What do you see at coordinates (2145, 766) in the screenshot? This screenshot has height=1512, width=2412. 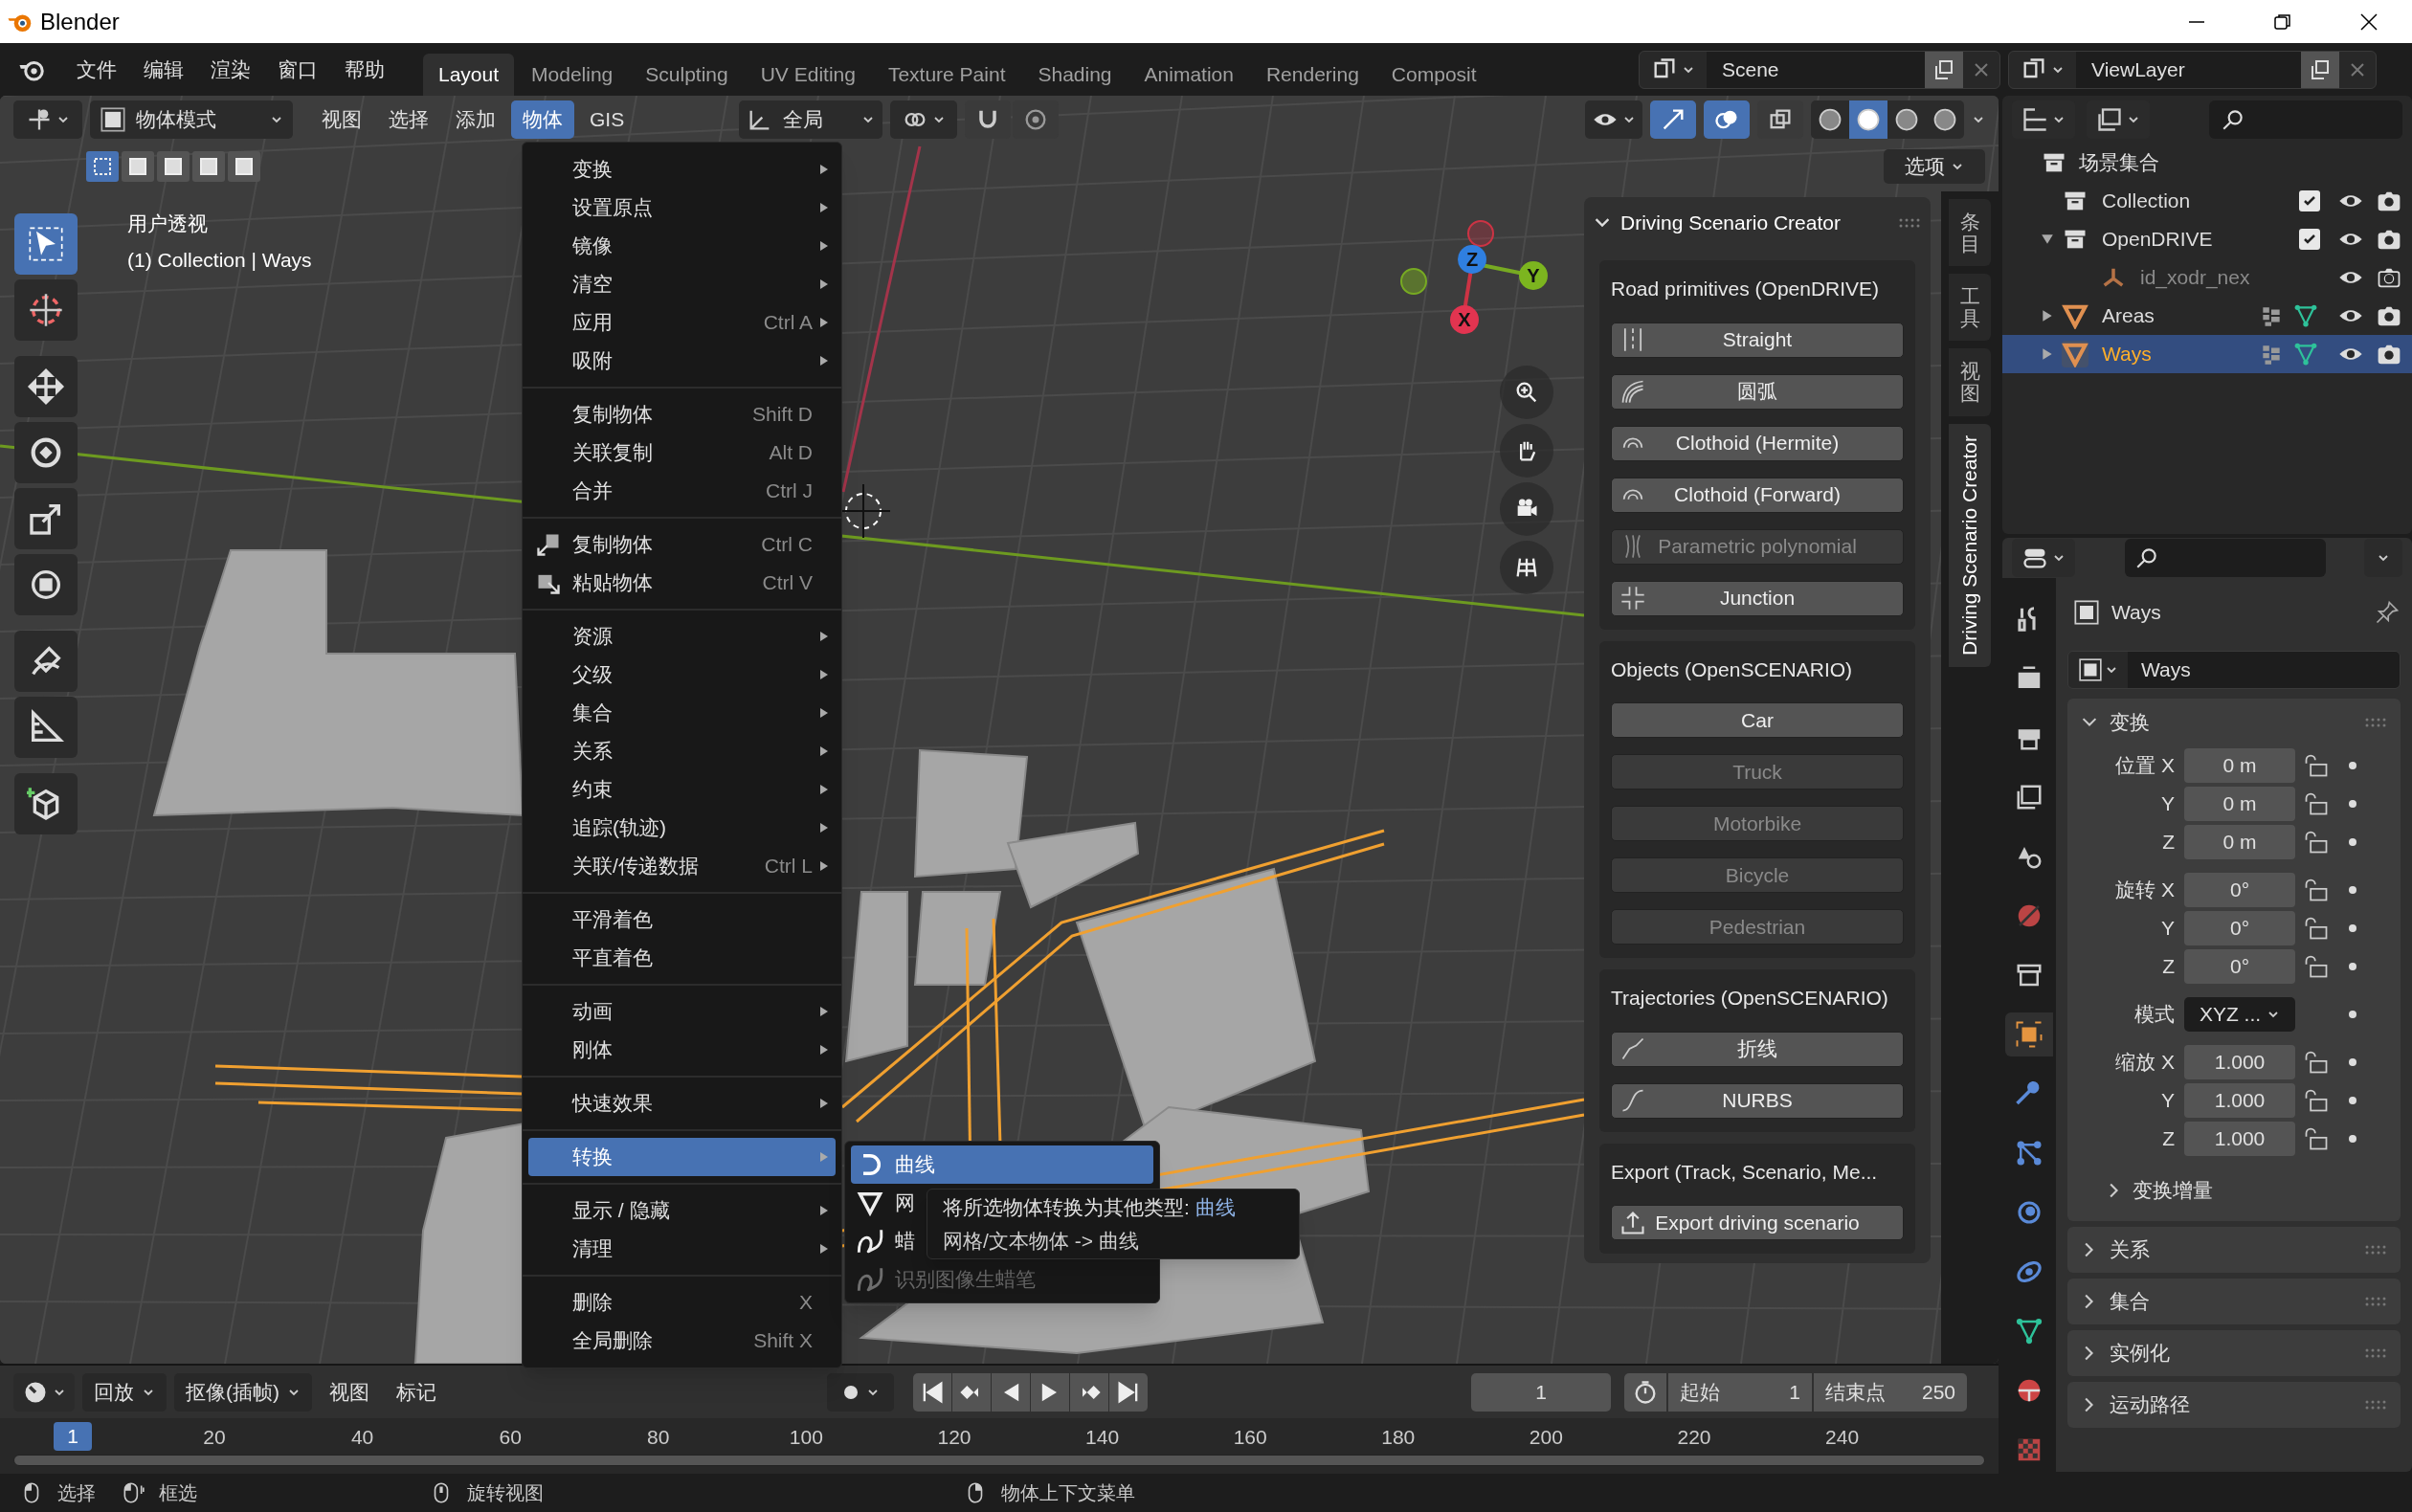 I see `field-label: 位置 X` at bounding box center [2145, 766].